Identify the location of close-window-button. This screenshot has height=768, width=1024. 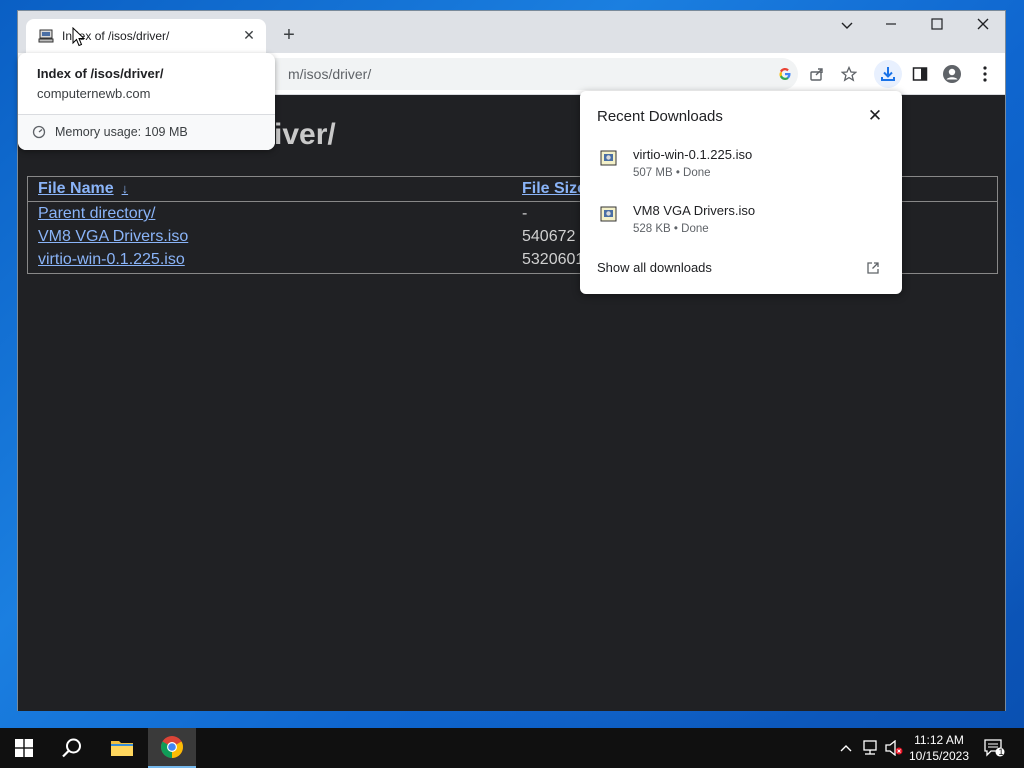
(983, 26).